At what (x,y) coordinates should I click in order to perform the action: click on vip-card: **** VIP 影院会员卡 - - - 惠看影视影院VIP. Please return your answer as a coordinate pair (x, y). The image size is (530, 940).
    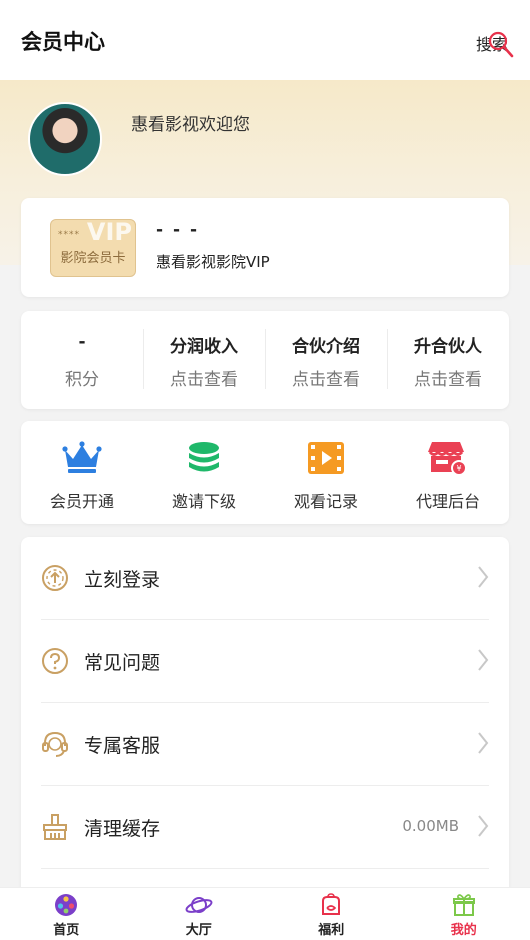
    Looking at the image, I should click on (265, 247).